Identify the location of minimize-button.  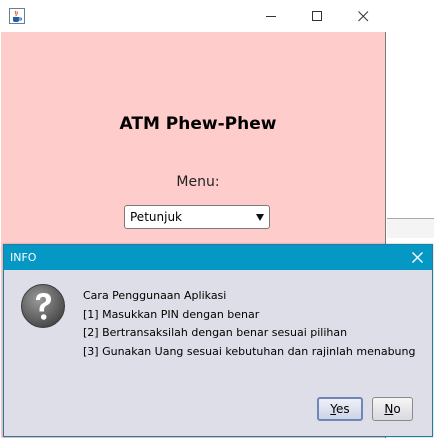
(271, 16).